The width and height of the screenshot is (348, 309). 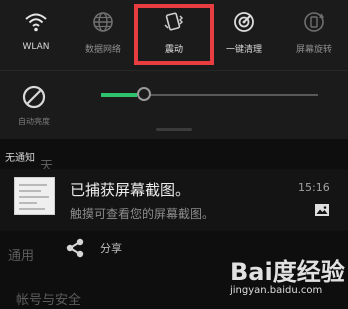 I want to click on auto-brightness-toggle: 自动亮度, so click(x=34, y=103).